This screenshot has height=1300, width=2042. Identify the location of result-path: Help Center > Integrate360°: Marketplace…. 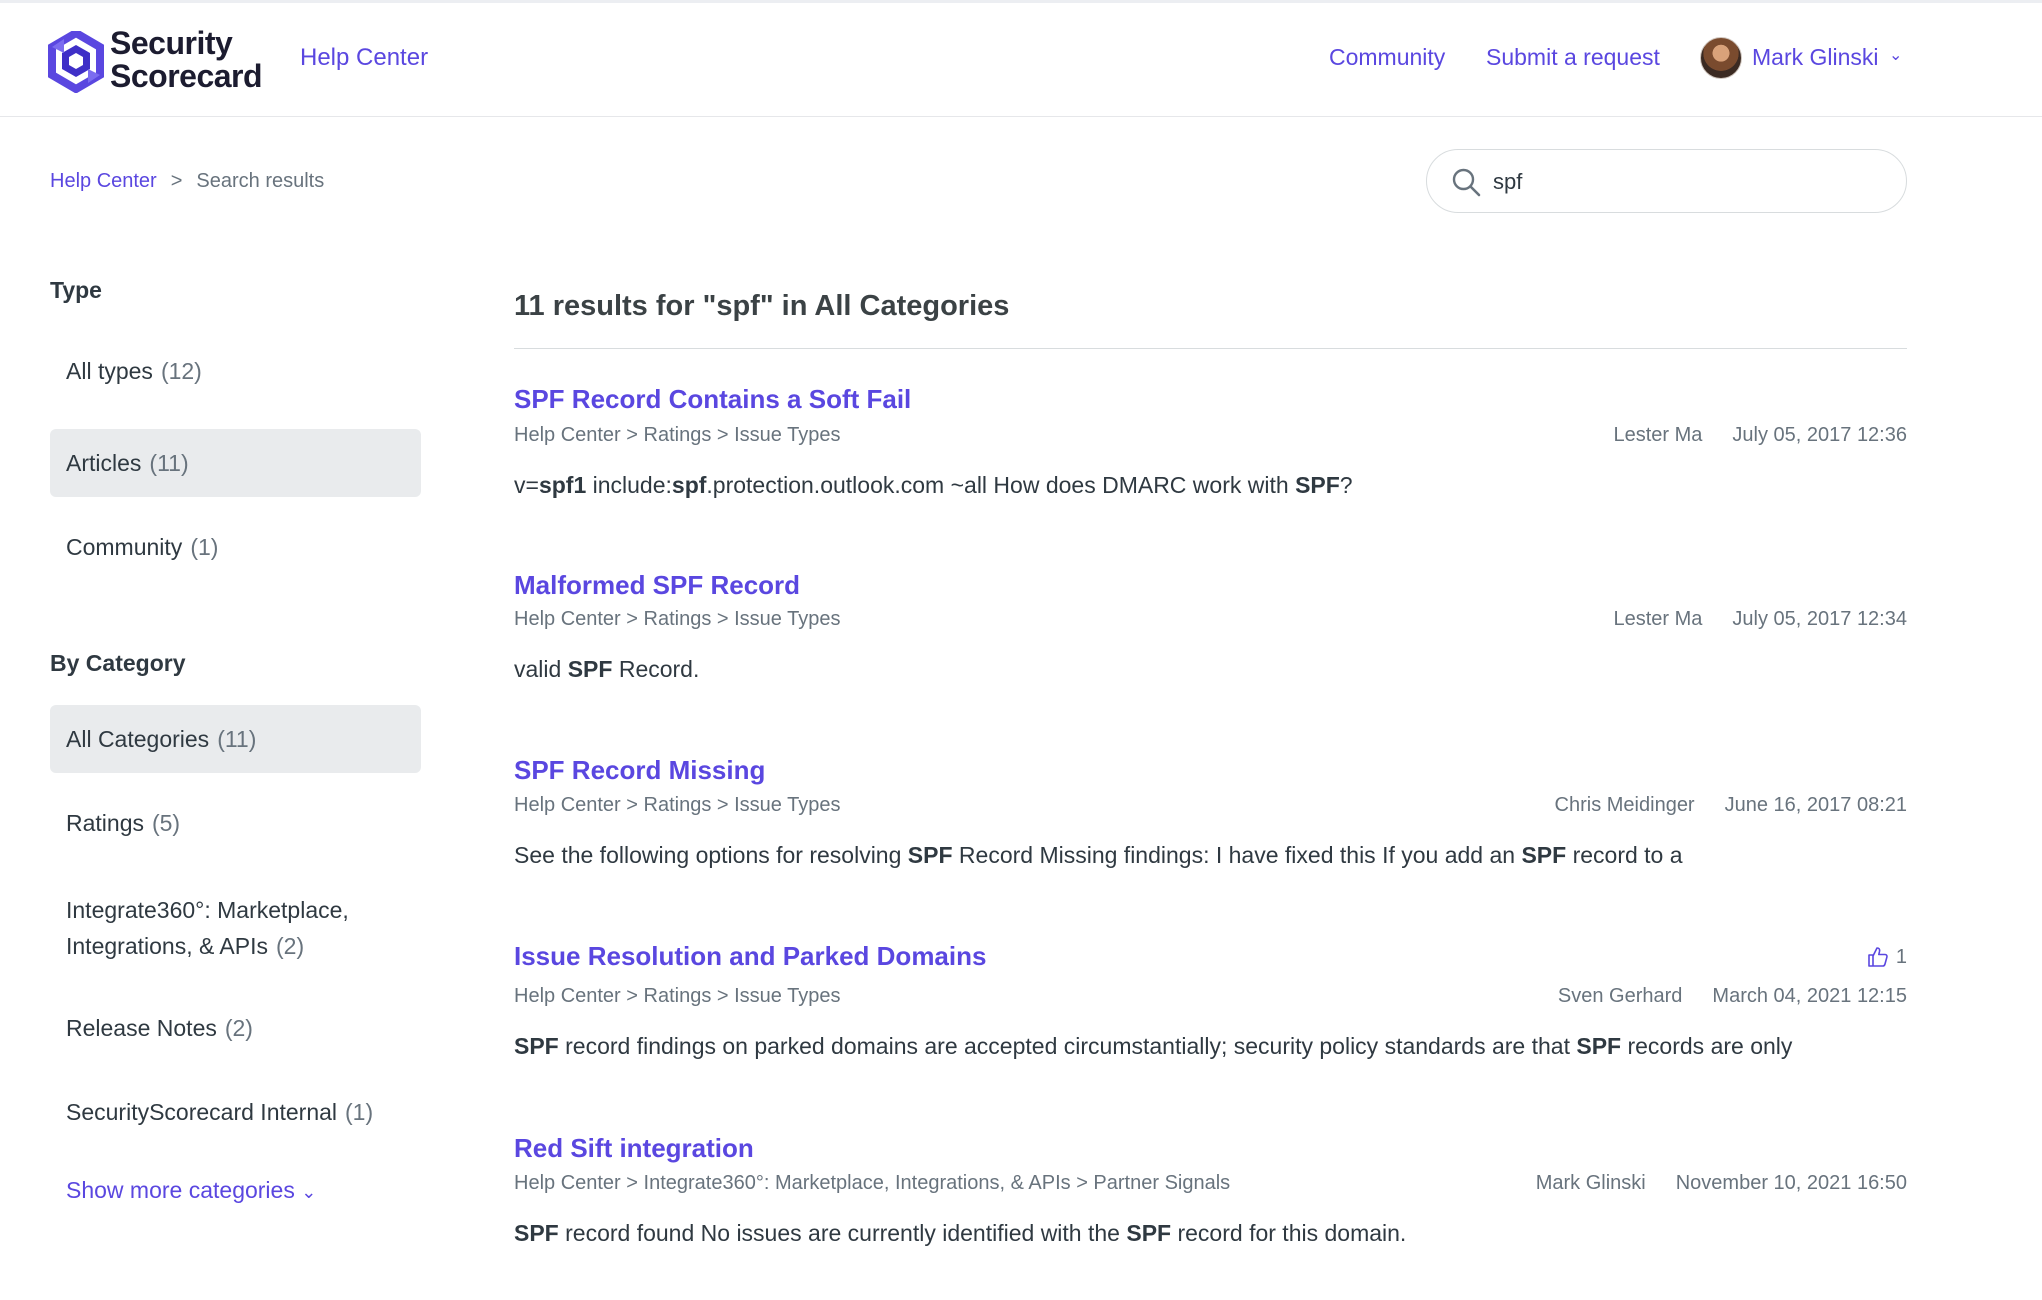
(872, 1183).